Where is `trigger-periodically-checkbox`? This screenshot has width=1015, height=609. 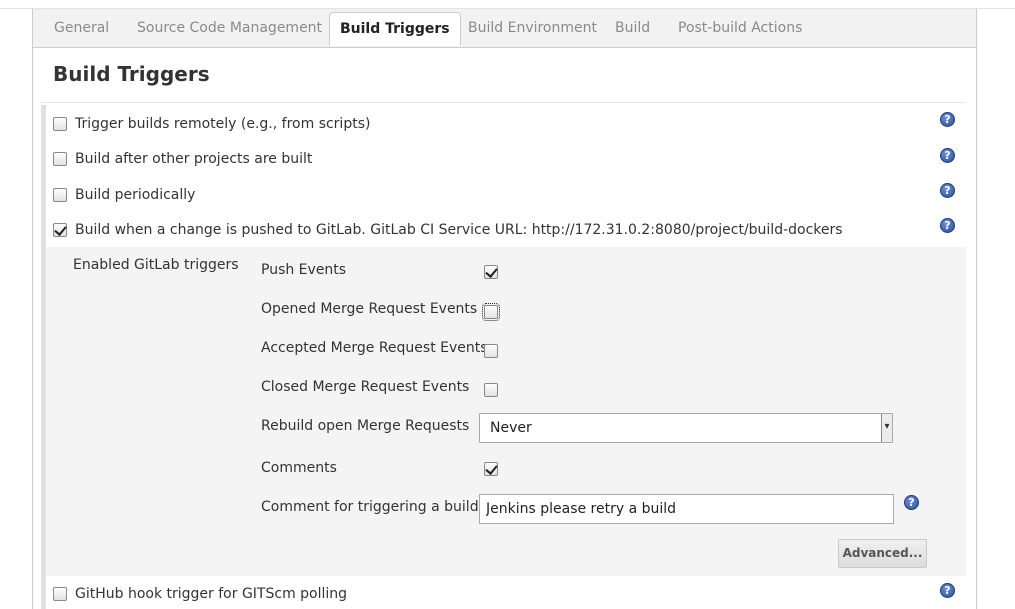
trigger-periodically-checkbox is located at coordinates (60, 195).